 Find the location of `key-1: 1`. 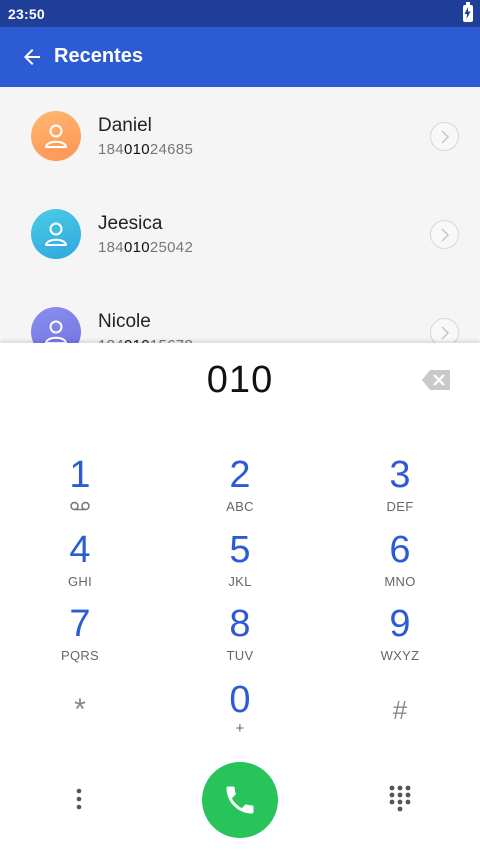

key-1: 1 is located at coordinates (80, 491).